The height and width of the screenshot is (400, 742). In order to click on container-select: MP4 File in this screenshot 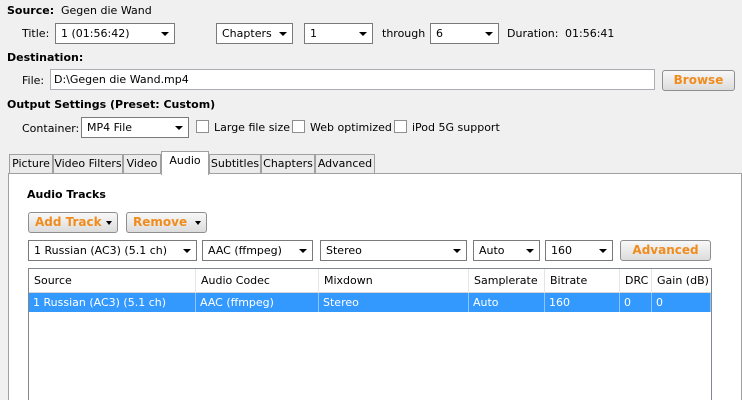, I will do `click(135, 127)`.